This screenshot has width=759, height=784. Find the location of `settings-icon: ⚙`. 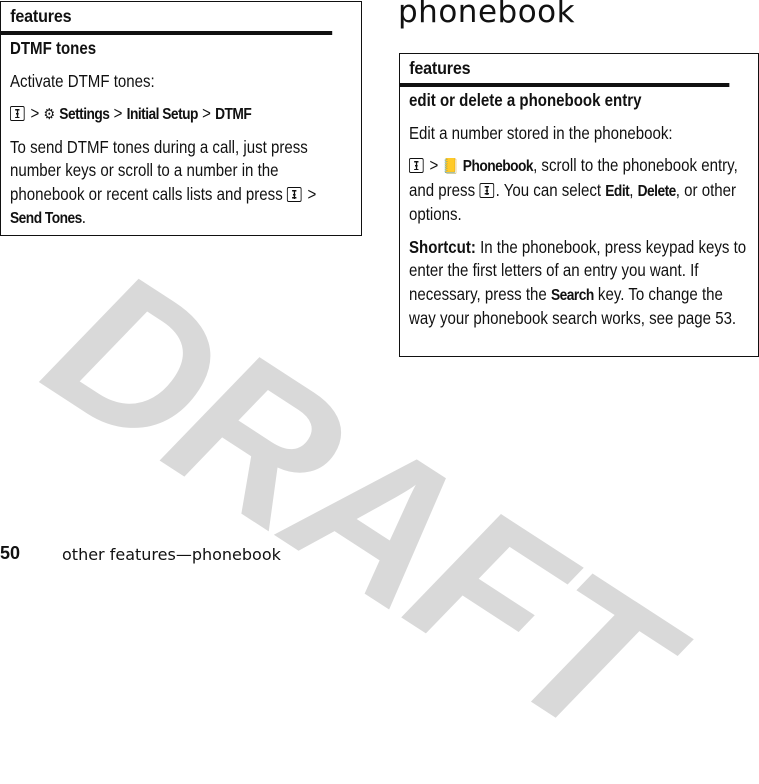

settings-icon: ⚙ is located at coordinates (49, 114).